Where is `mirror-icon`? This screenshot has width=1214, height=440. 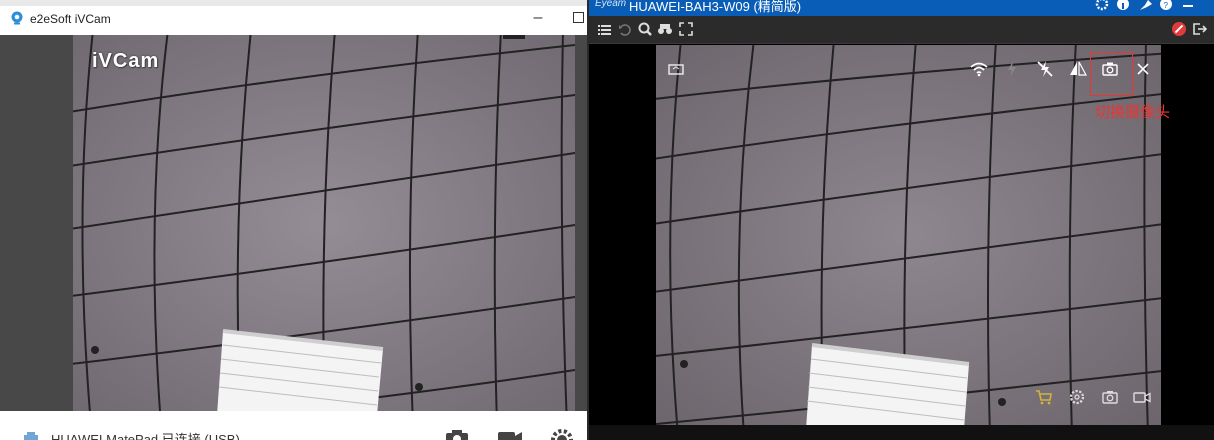
mirror-icon is located at coordinates (1078, 69).